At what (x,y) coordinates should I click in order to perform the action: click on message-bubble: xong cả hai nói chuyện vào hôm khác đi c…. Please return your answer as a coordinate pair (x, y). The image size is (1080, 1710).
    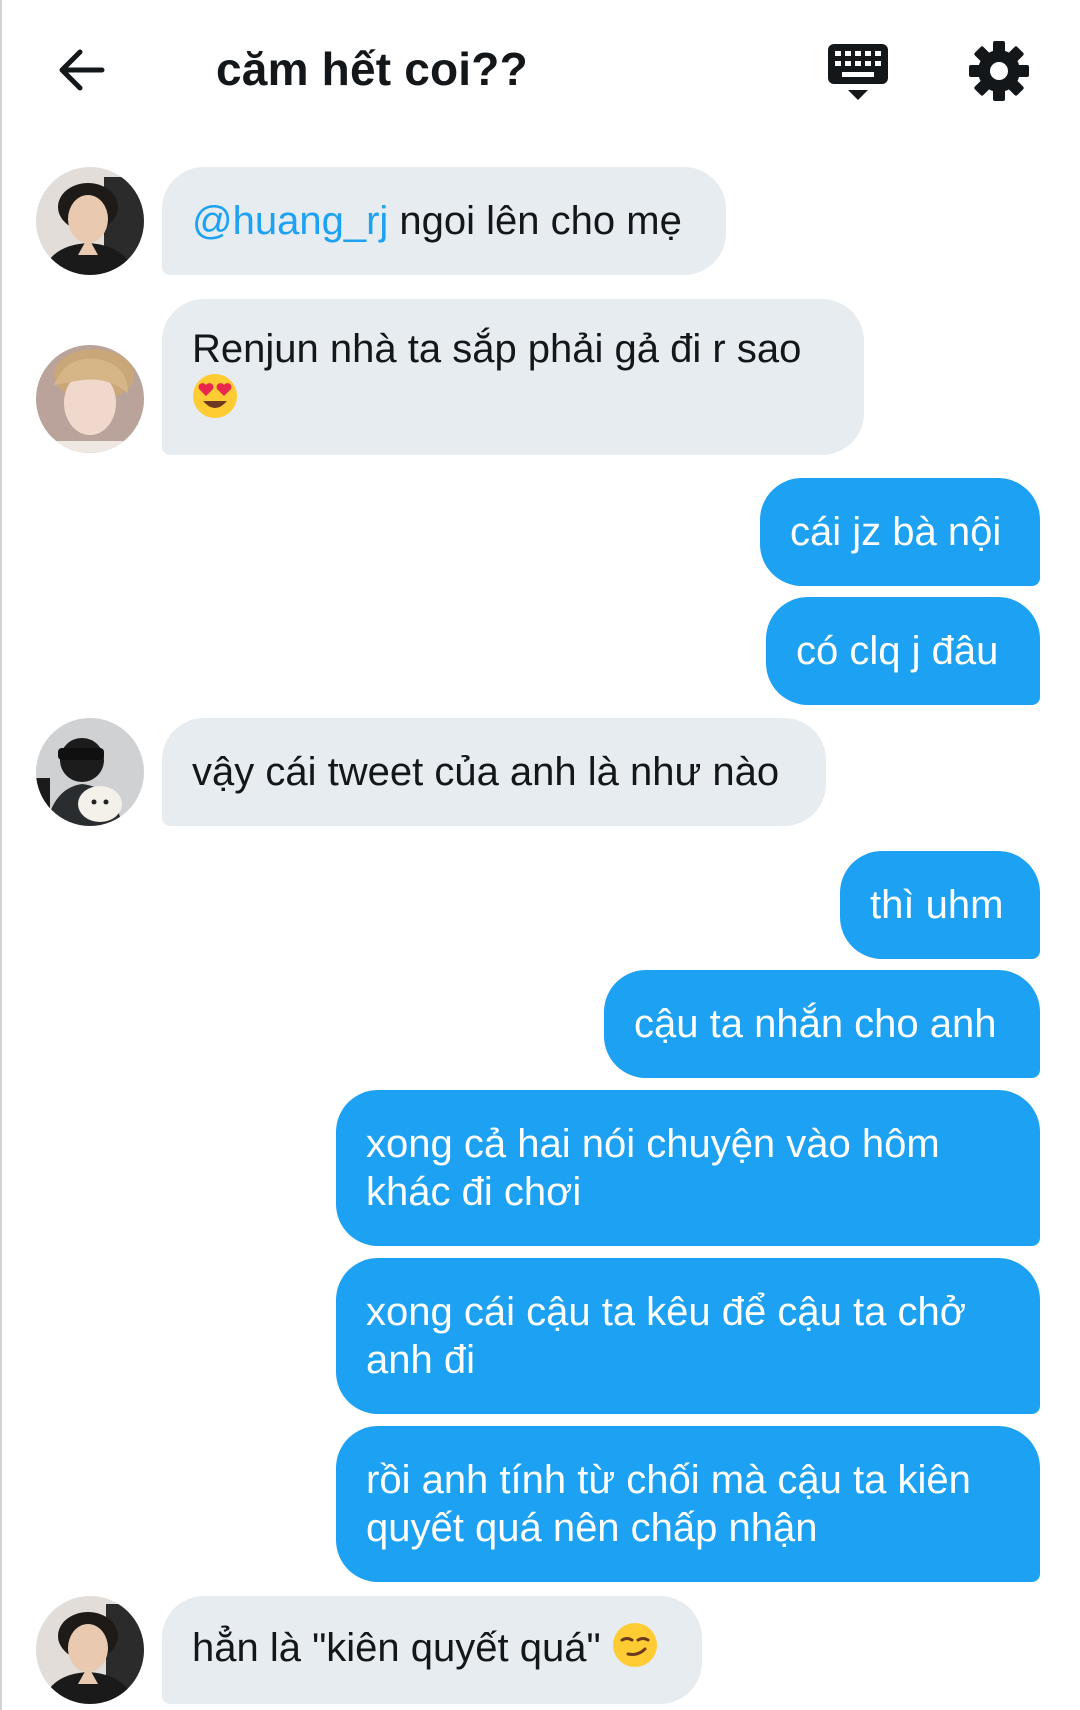
    Looking at the image, I should click on (688, 1168).